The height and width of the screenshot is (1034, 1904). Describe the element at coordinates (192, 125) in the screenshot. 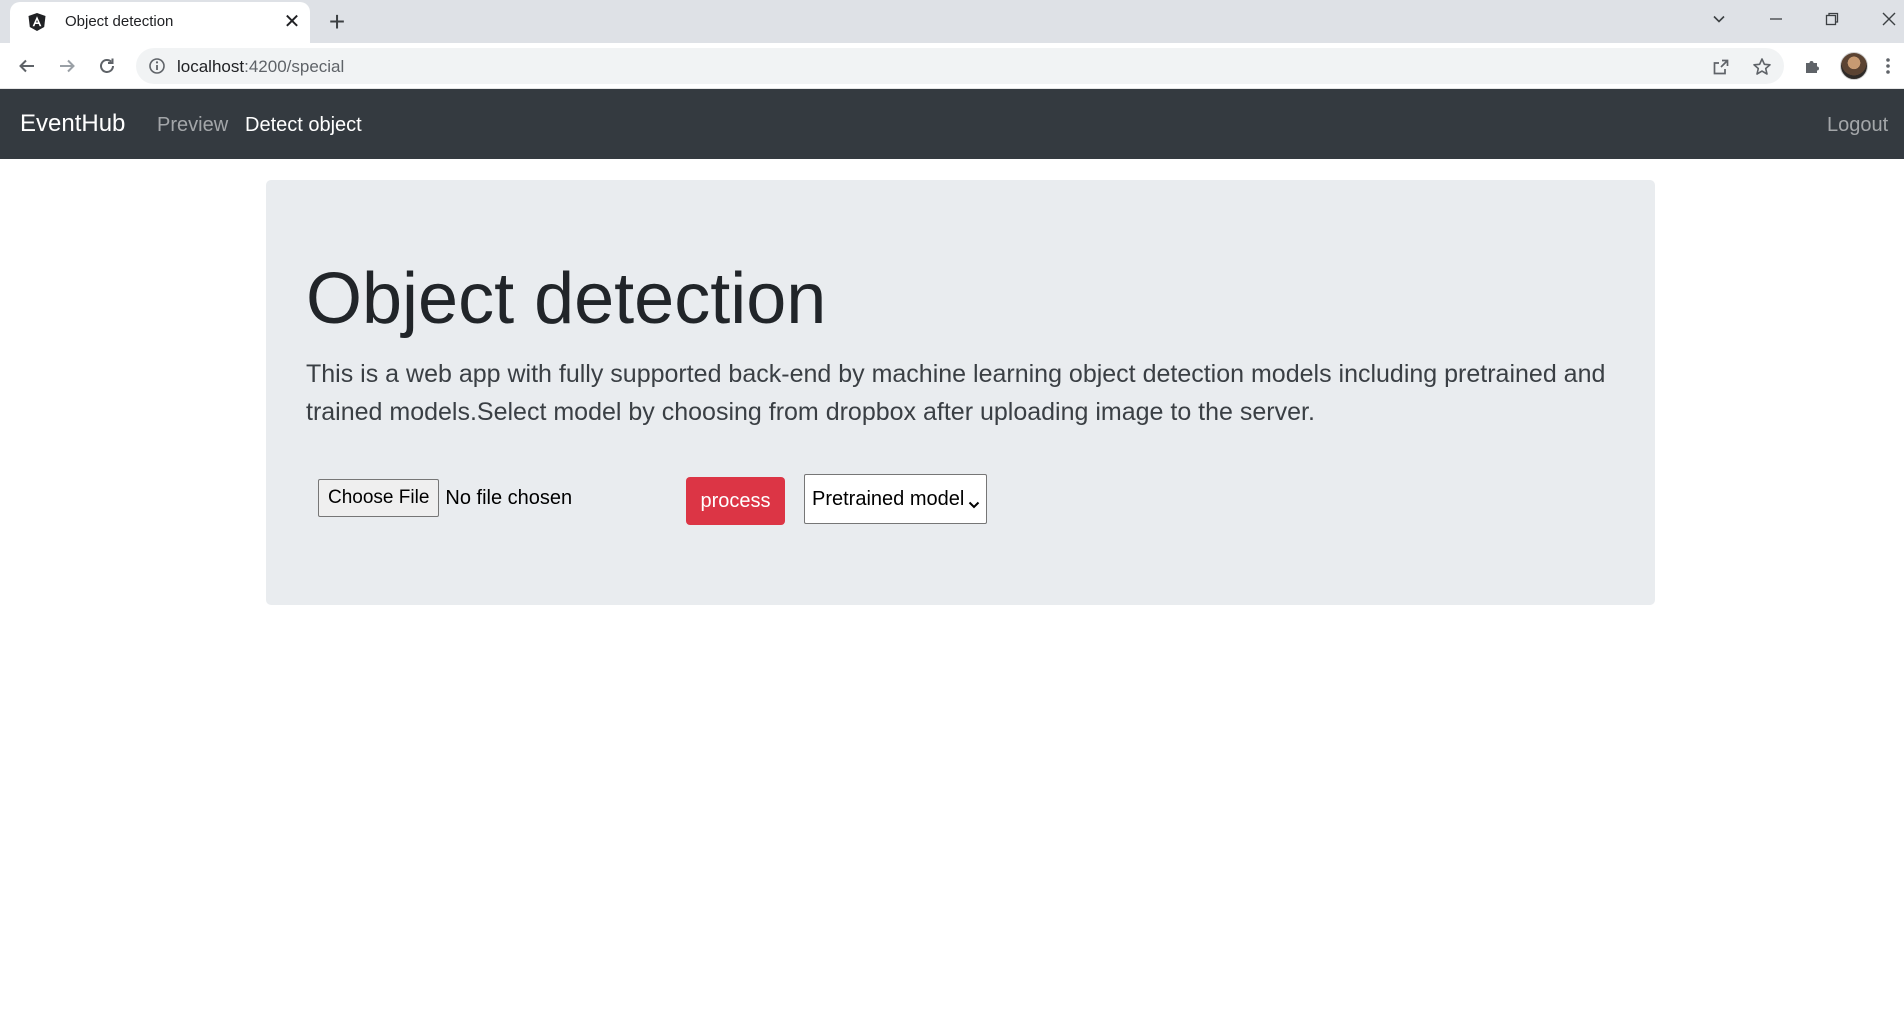

I see `nav-link-preview: Preview` at that location.